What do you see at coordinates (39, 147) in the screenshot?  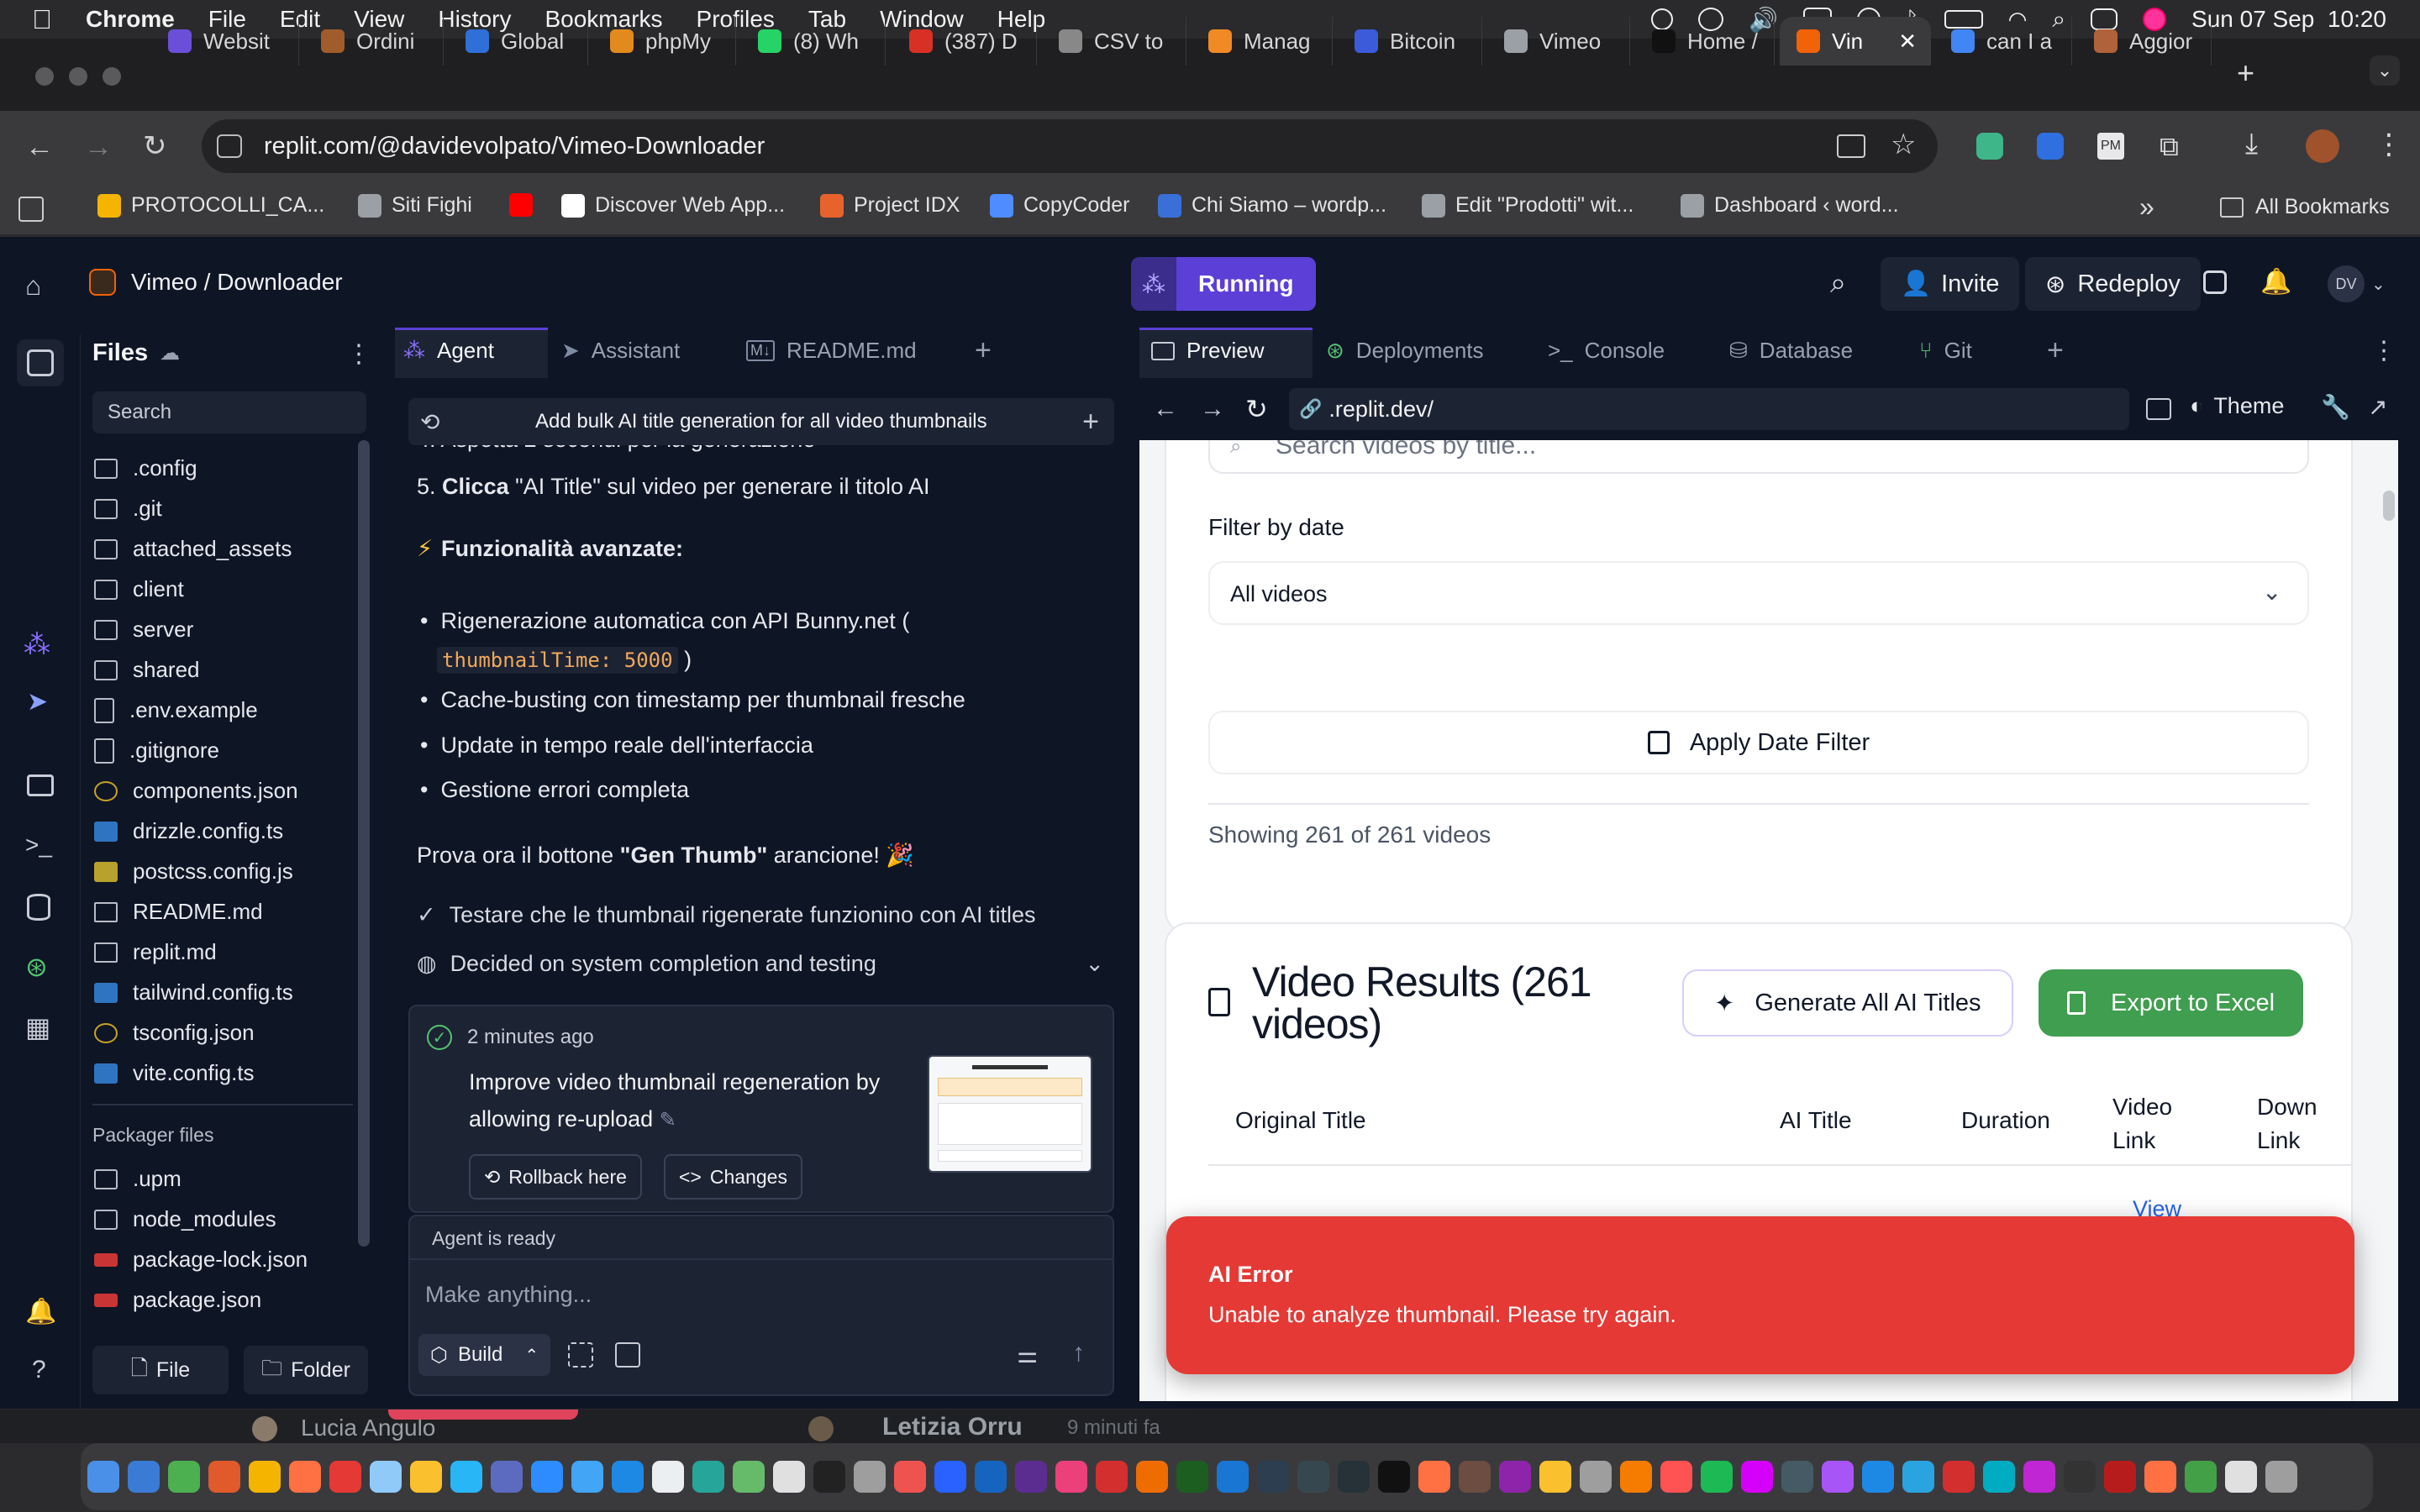 I see `back-icon: ←` at bounding box center [39, 147].